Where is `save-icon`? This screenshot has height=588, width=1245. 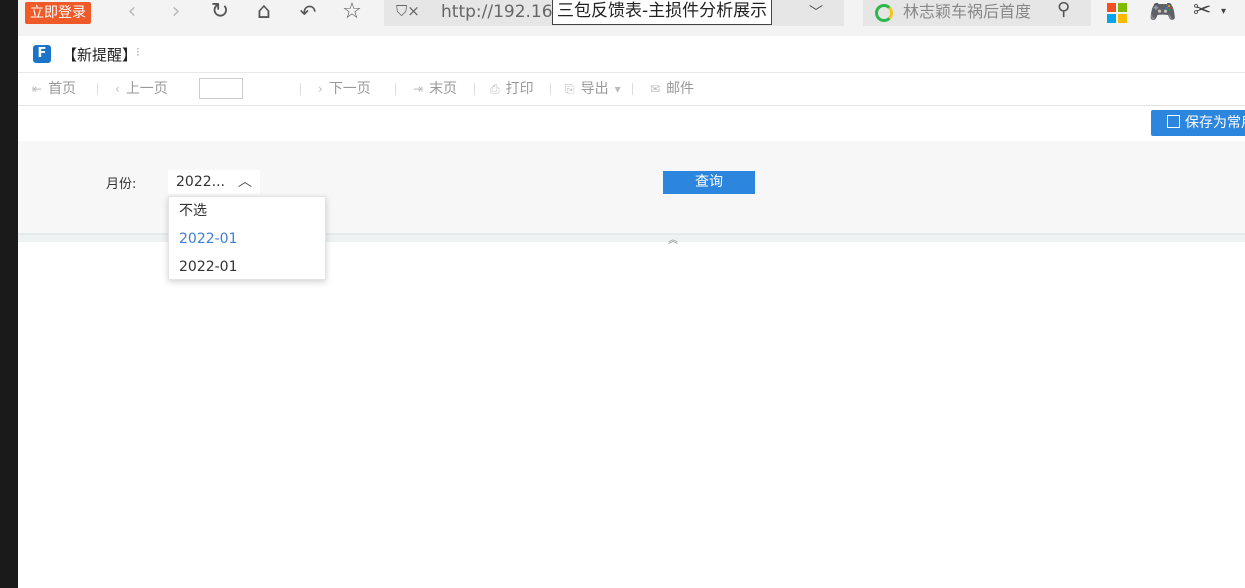 save-icon is located at coordinates (1173, 121).